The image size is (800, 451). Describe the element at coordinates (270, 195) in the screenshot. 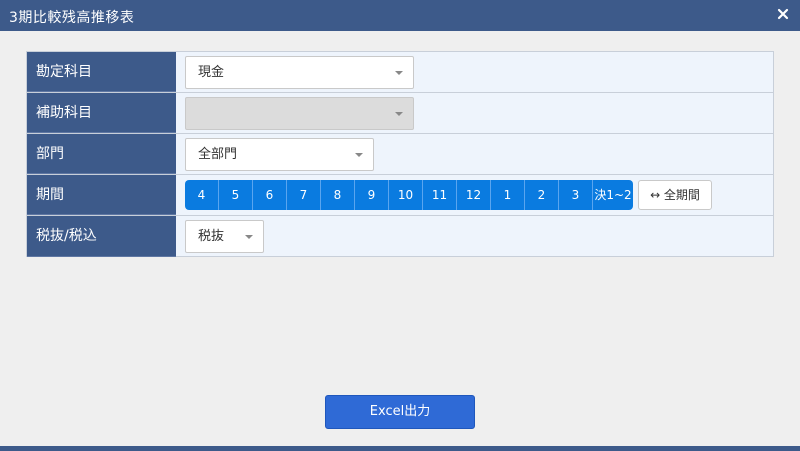

I see `period-month-6: 6` at that location.